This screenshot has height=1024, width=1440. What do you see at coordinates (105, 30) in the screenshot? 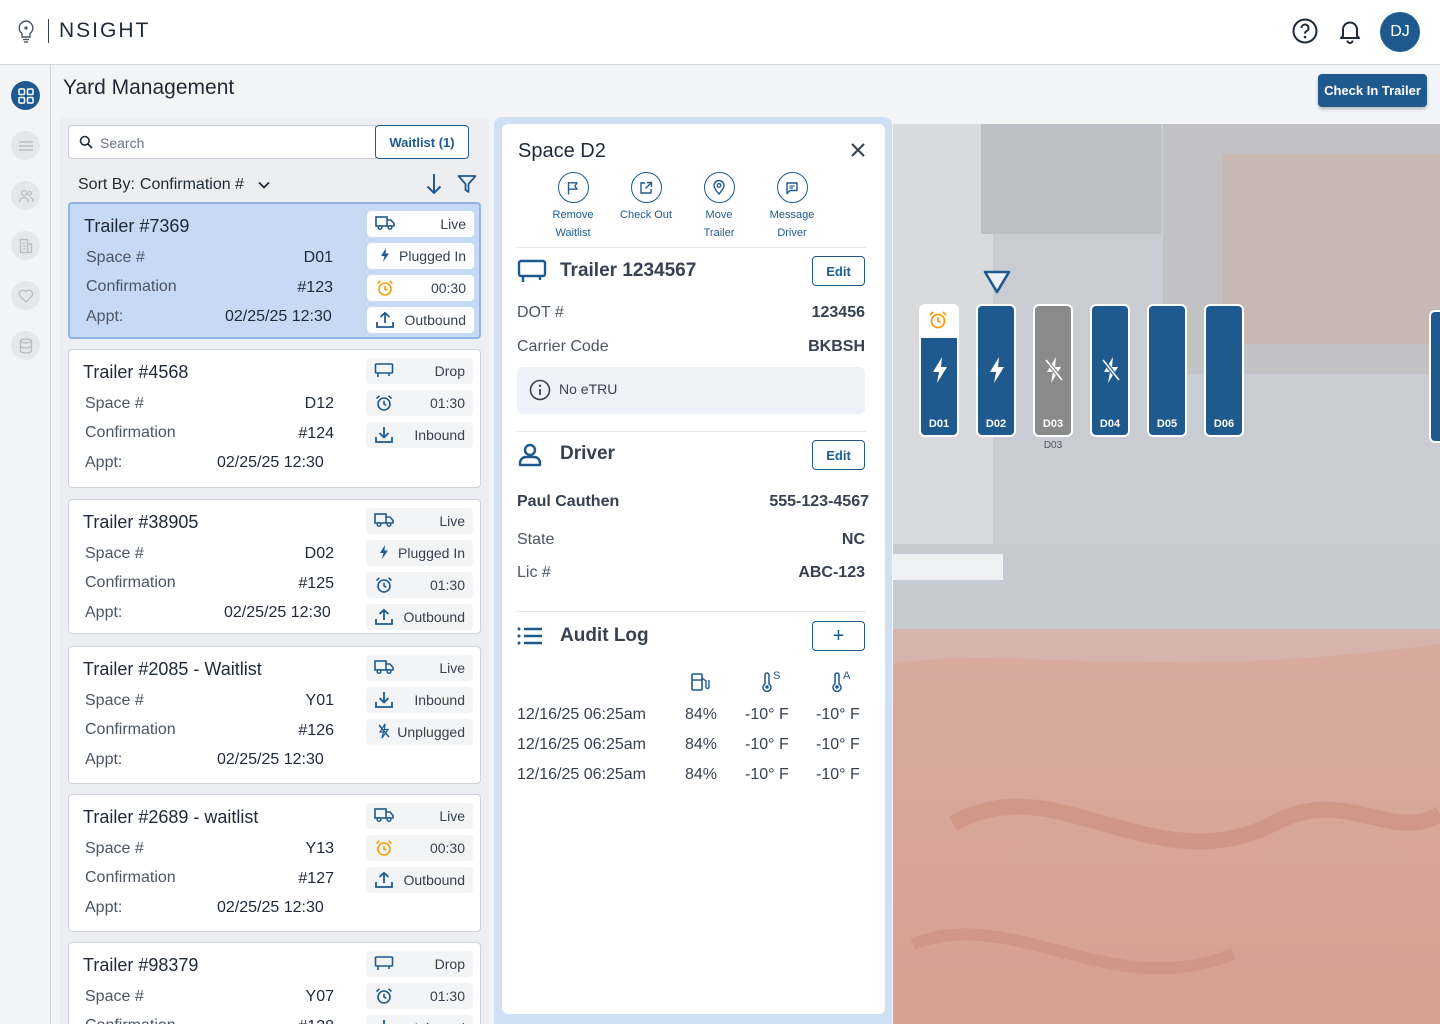
I see `logo-text: NSIGHT` at bounding box center [105, 30].